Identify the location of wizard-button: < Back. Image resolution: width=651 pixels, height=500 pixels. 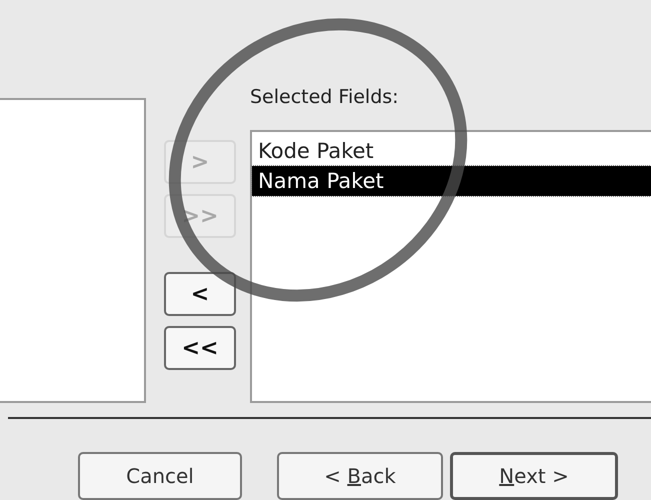
(360, 476).